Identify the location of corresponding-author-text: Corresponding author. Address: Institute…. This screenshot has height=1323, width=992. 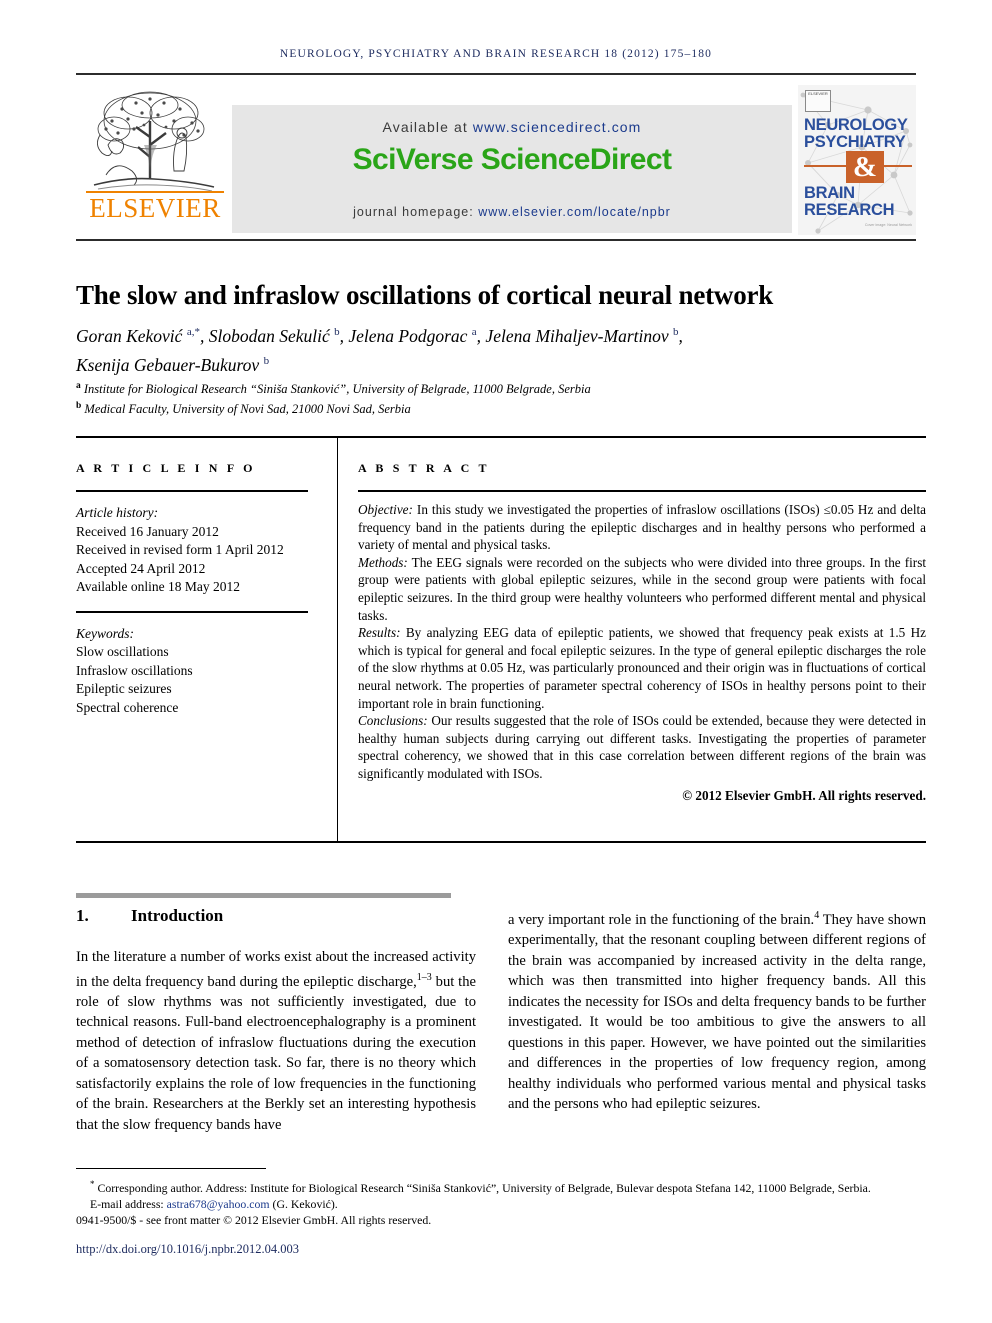
(482, 1187).